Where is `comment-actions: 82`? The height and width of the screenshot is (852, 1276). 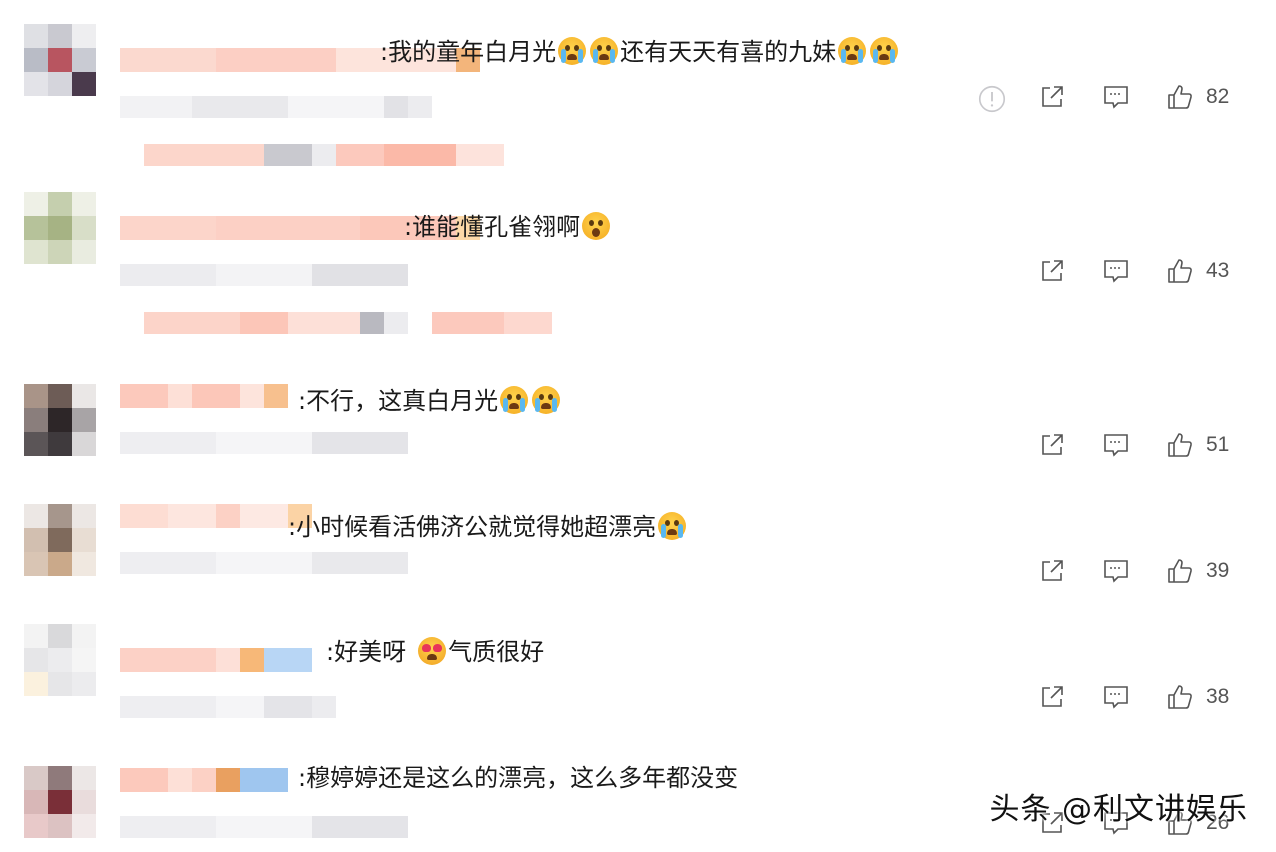 comment-actions: 82 is located at coordinates (1107, 97).